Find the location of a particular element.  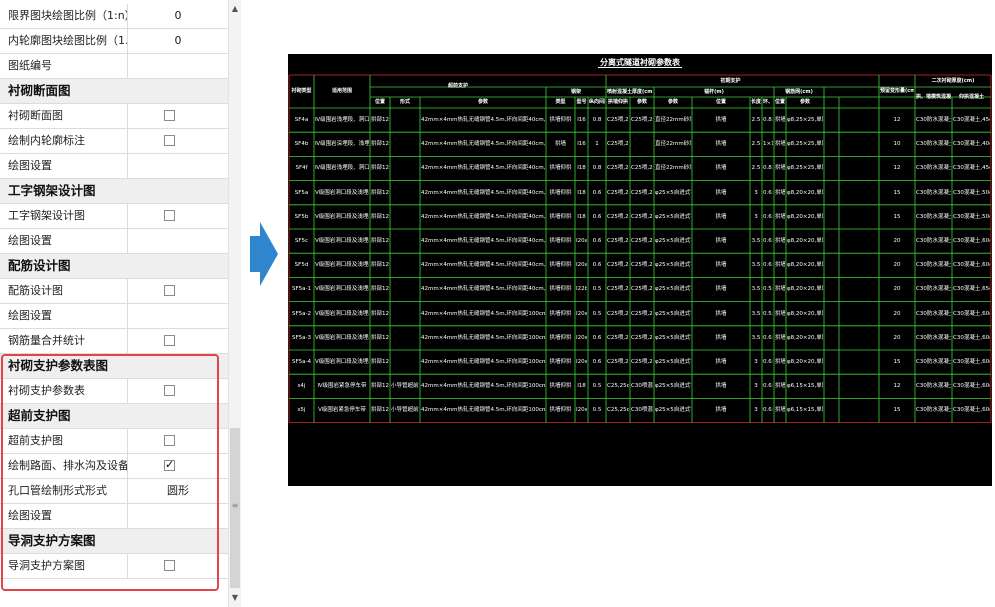

scroll-up-icon: ▲ is located at coordinates (235, 9).